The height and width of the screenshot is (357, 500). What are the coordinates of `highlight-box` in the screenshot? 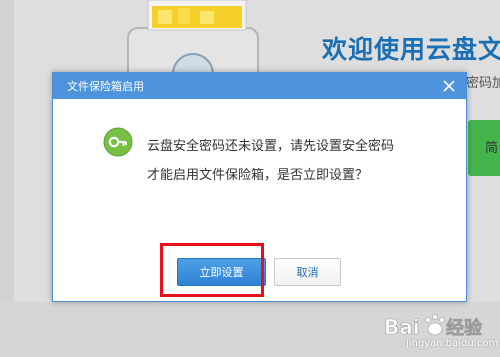 It's located at (212, 270).